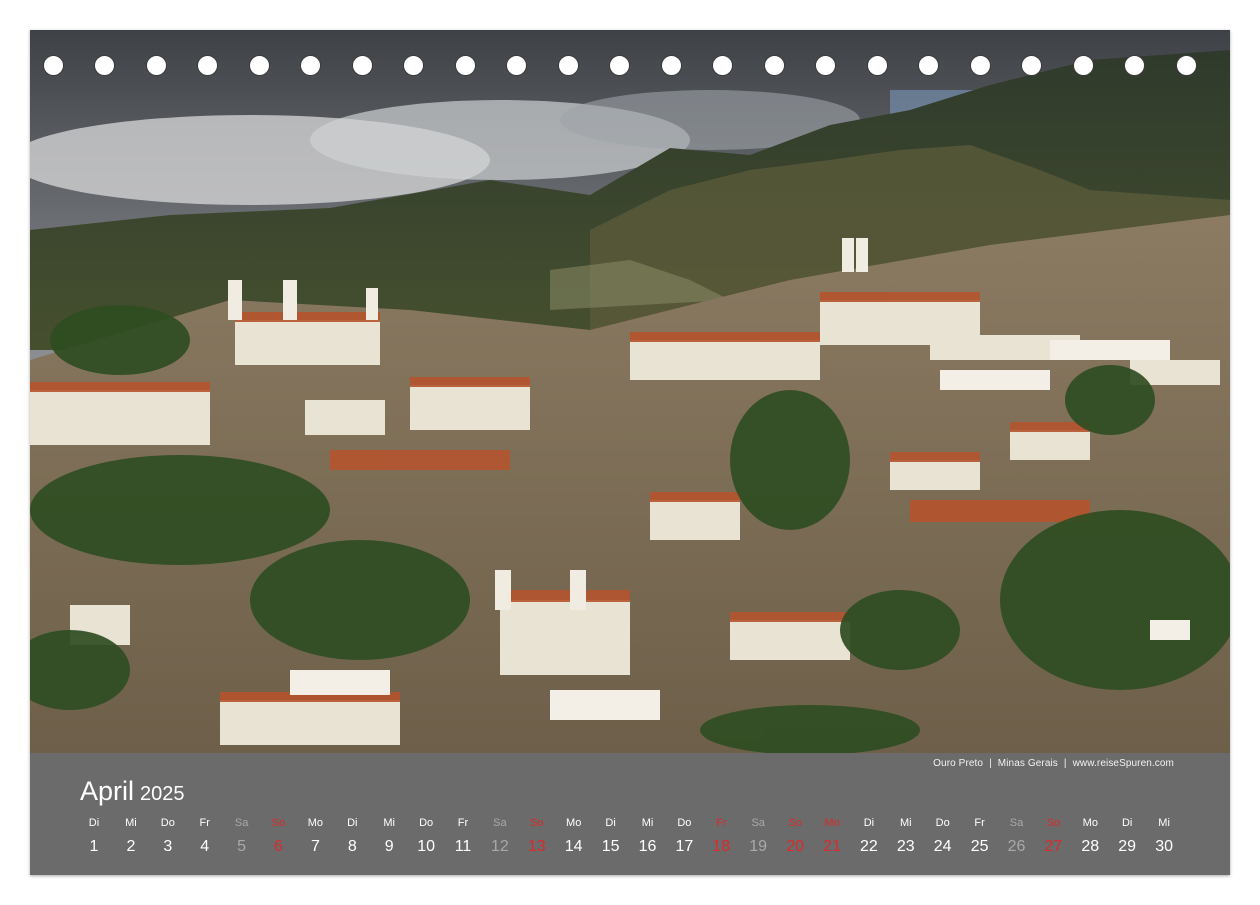  Describe the element at coordinates (131, 846) in the screenshot. I see `day-number: 2` at that location.